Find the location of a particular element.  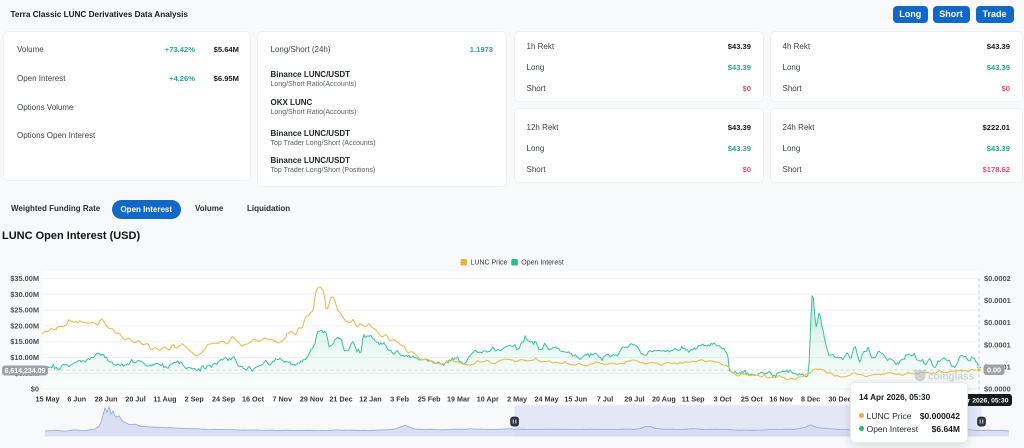

svg-text: 15 May is located at coordinates (48, 399).